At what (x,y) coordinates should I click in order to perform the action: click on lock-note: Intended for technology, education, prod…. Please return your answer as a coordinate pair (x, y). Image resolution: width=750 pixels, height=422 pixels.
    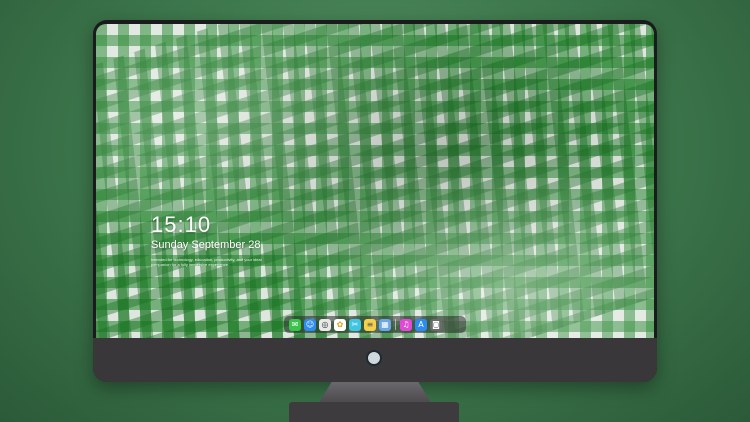
    Looking at the image, I should click on (206, 262).